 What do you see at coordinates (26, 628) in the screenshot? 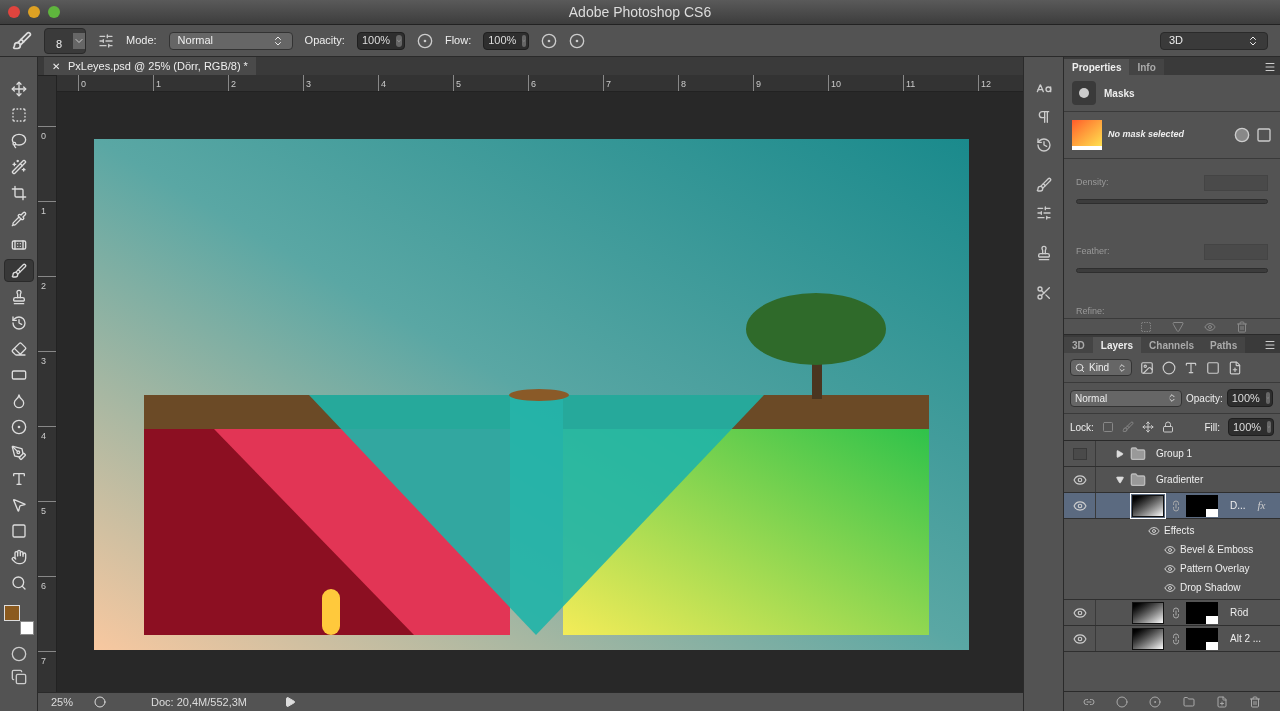
I see `background-color-swatch` at bounding box center [26, 628].